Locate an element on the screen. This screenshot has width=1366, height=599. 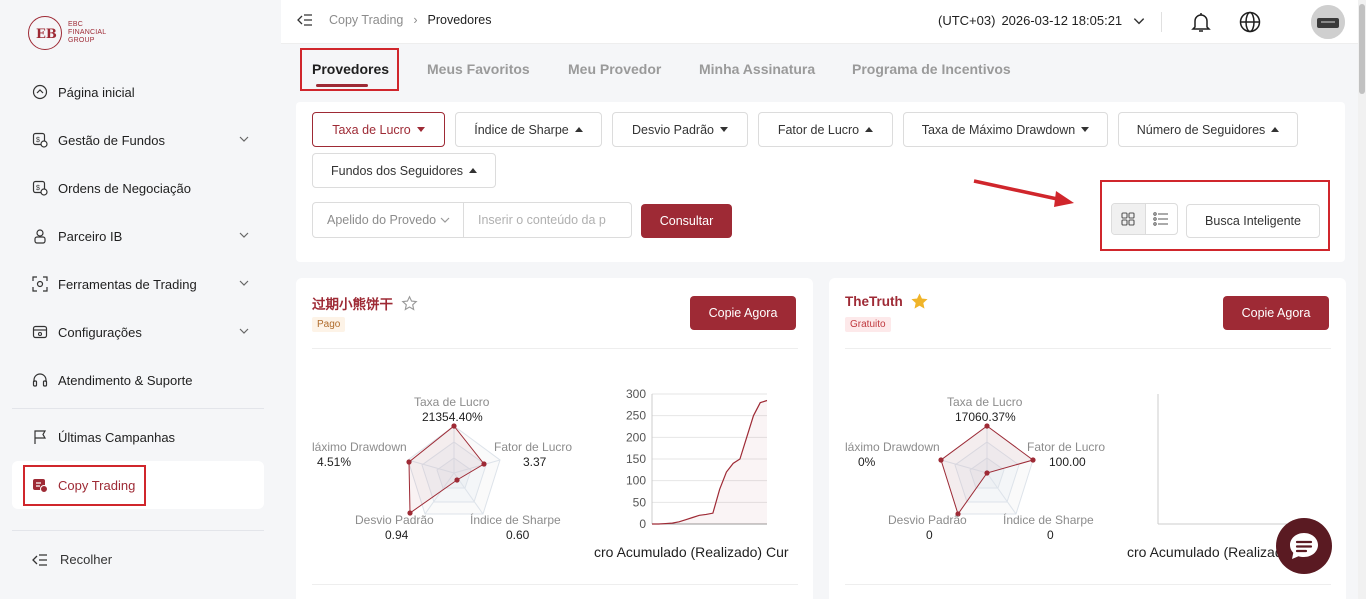
search-field-select-value: Apelido do Provedo is located at coordinates (382, 220).